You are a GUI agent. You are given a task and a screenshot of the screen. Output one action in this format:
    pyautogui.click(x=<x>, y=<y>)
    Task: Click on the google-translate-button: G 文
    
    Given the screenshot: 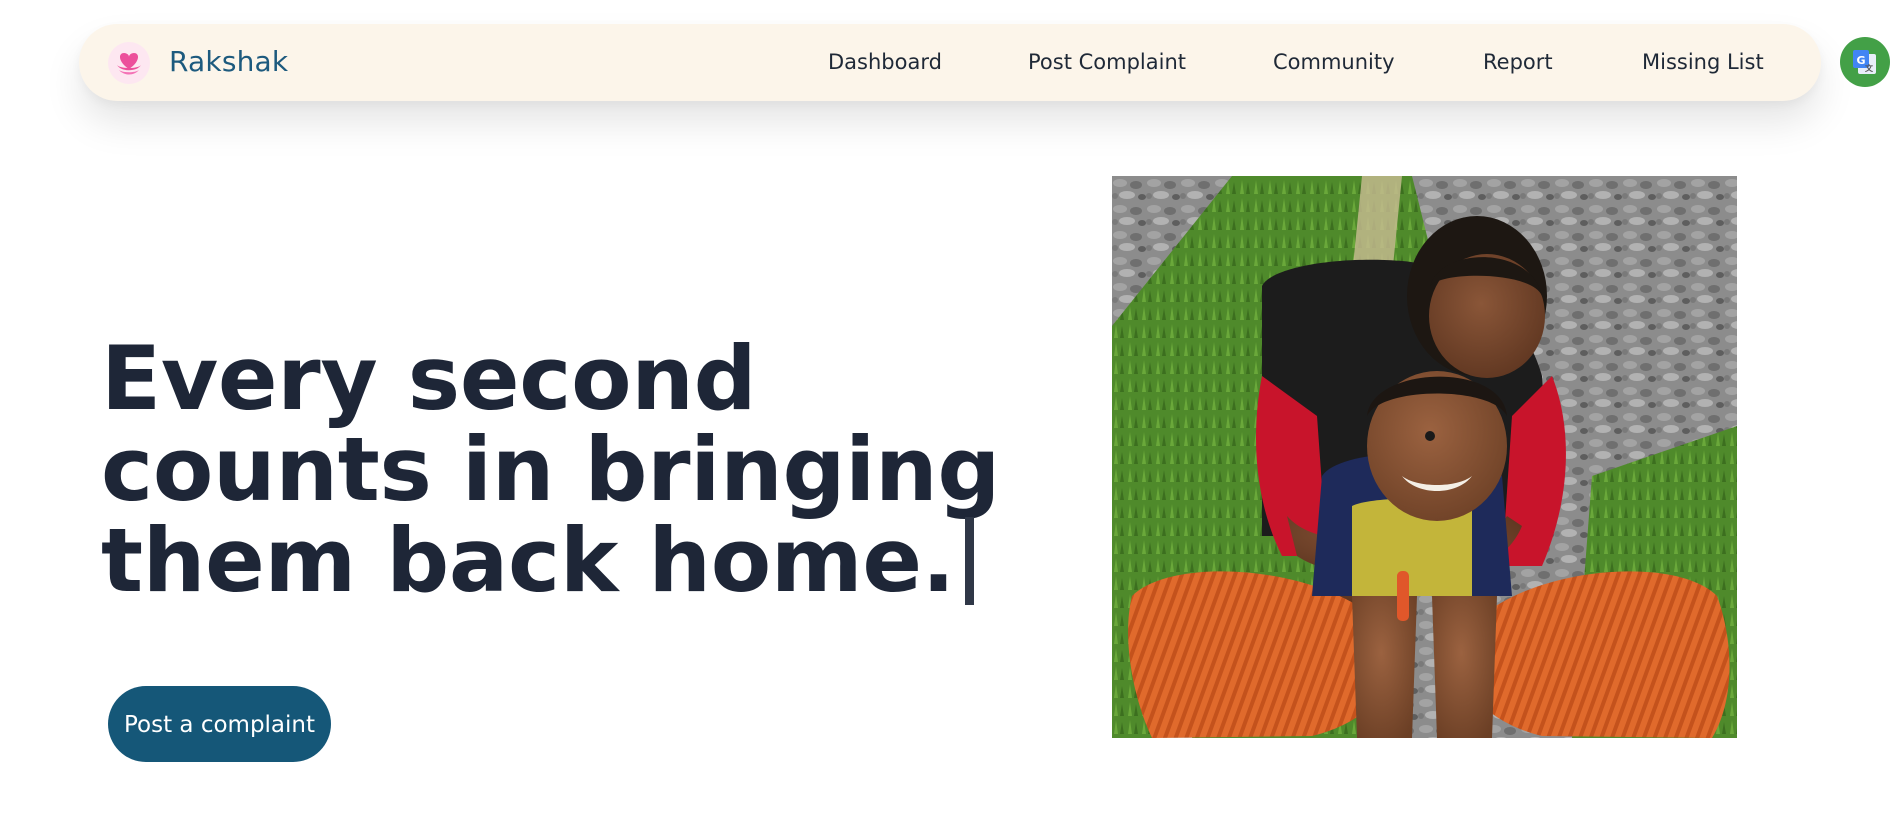 What is the action you would take?
    pyautogui.click(x=1865, y=62)
    